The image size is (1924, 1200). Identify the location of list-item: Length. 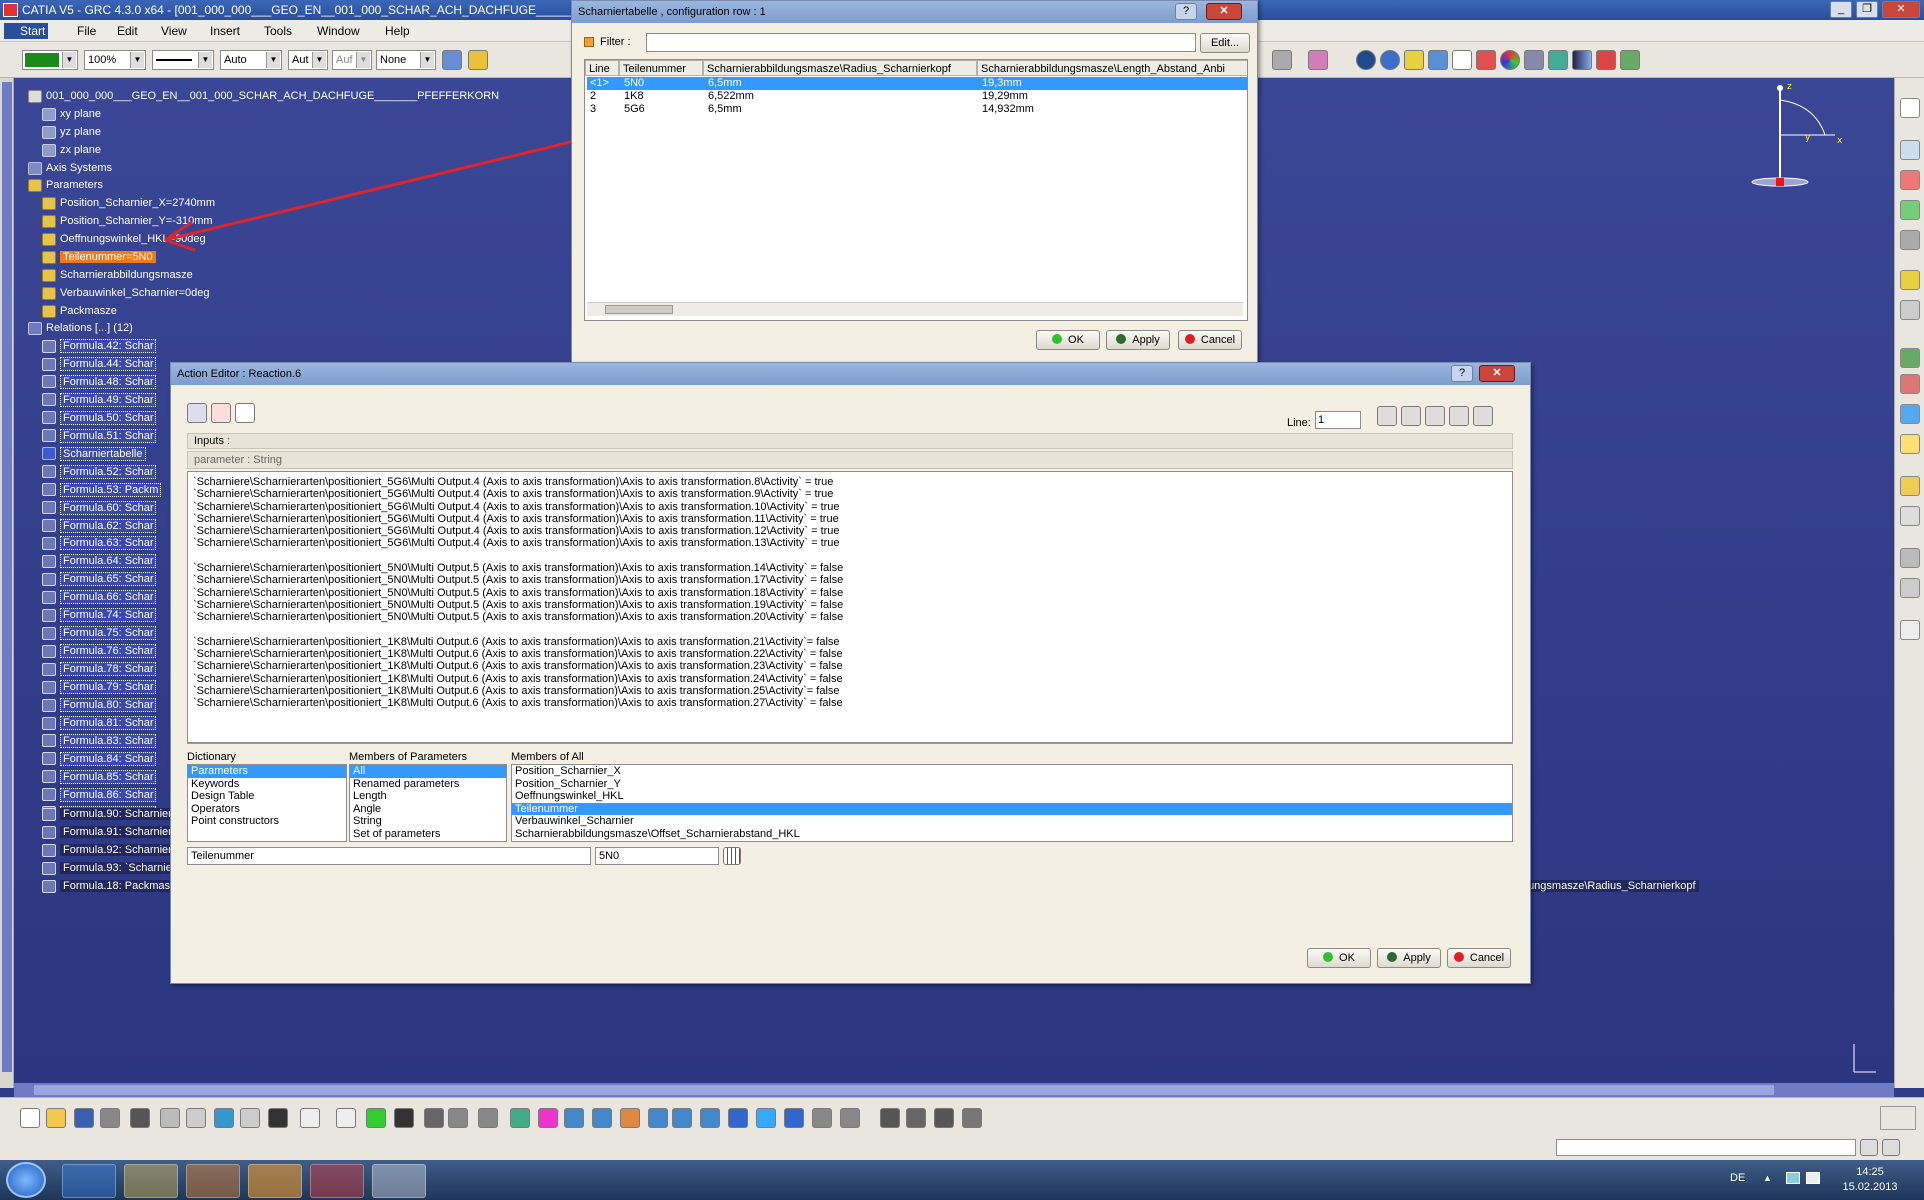
(428, 796).